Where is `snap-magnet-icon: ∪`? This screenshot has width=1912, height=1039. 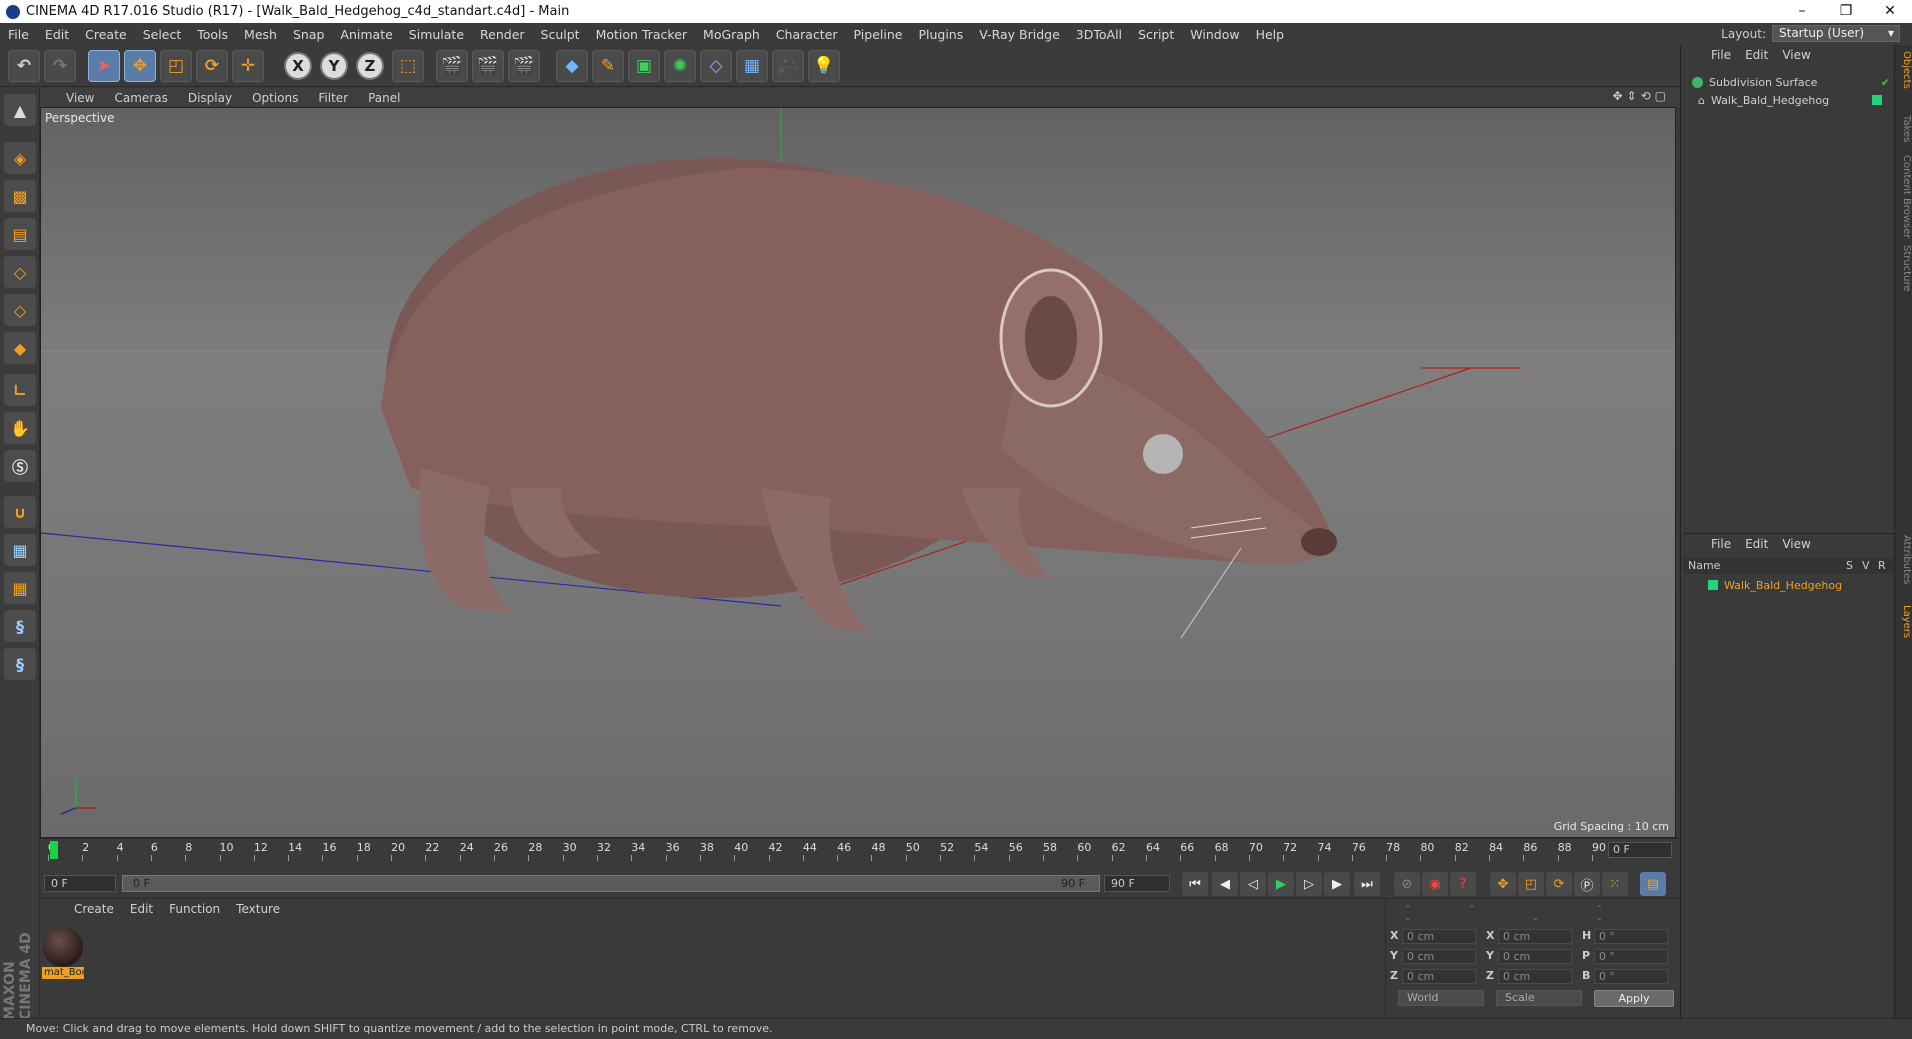 snap-magnet-icon: ∪ is located at coordinates (20, 512).